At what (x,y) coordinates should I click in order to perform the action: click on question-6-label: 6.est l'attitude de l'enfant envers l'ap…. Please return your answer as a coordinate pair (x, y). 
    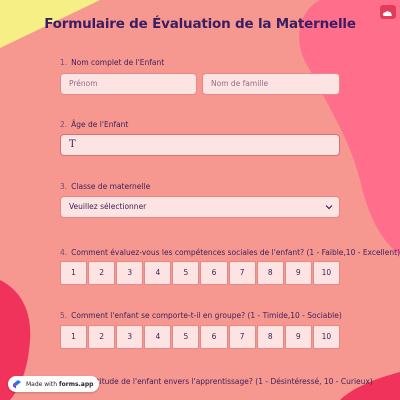
    Looking at the image, I should click on (216, 381).